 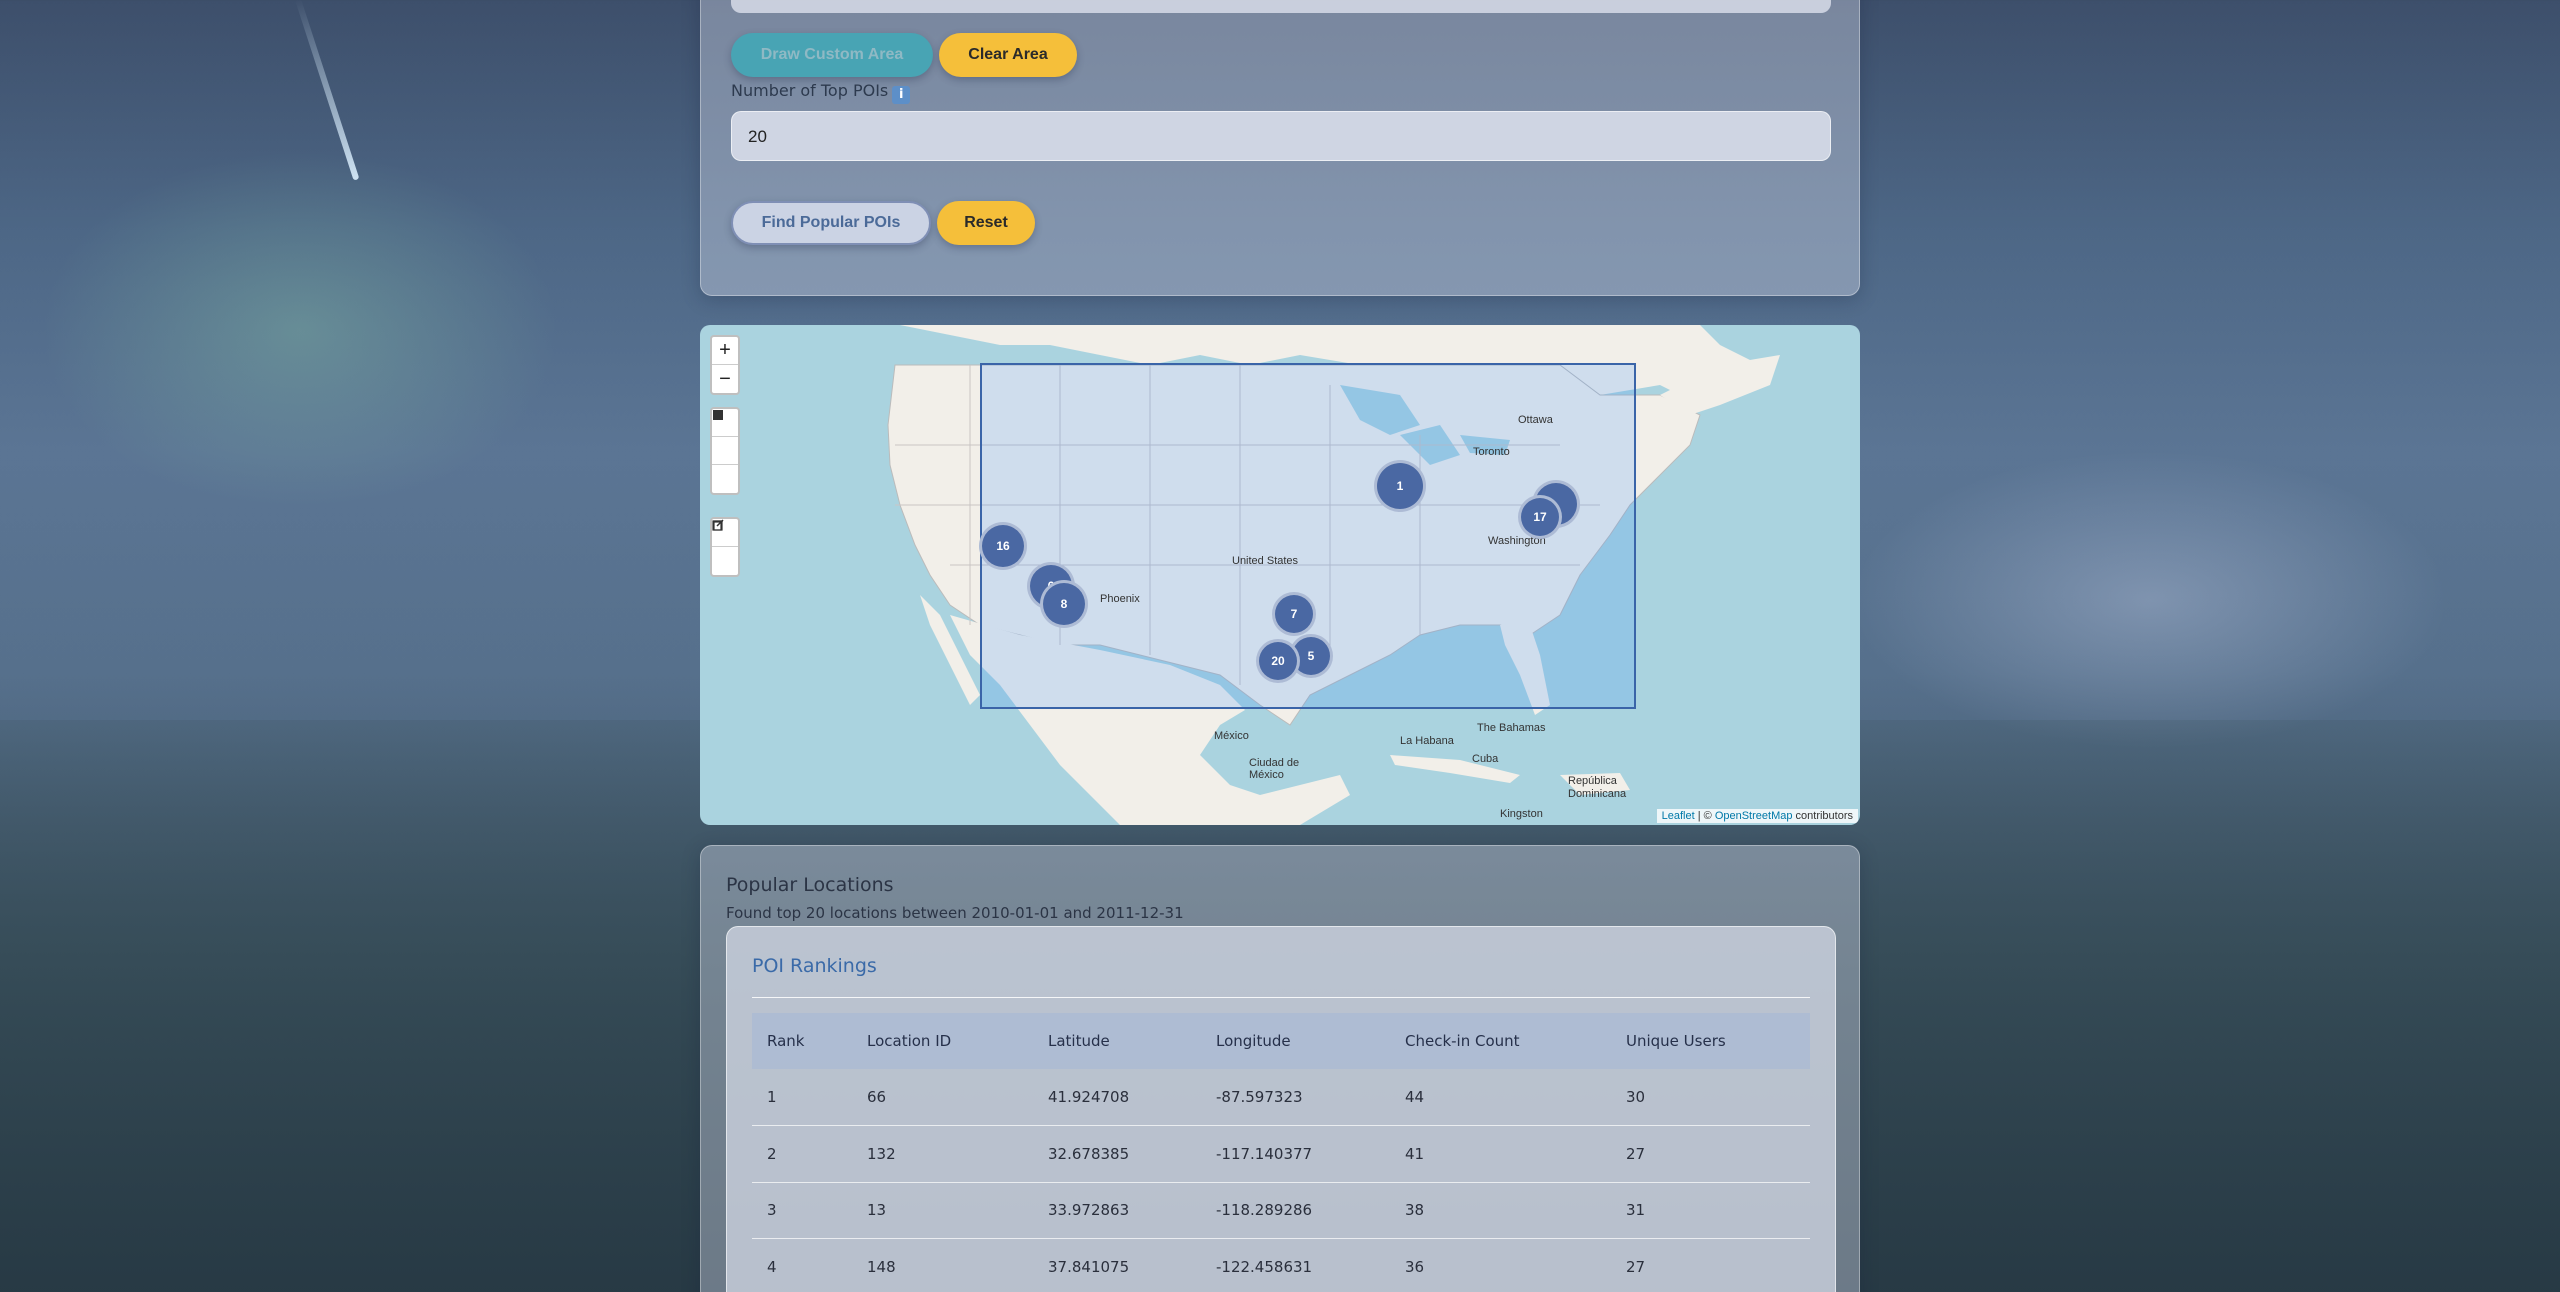 What do you see at coordinates (1295, 1097) in the screenshot?
I see `table-cell: -87.597323` at bounding box center [1295, 1097].